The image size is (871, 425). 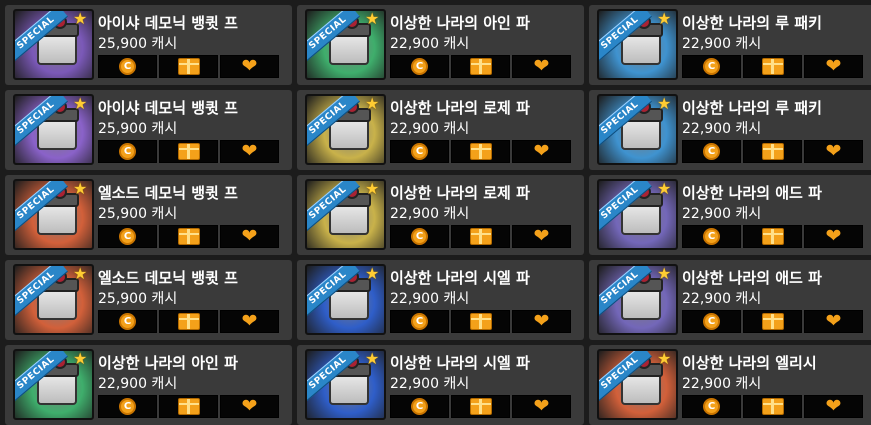 What do you see at coordinates (752, 108) in the screenshot?
I see `item-title: 이상한 나라의 루 패키` at bounding box center [752, 108].